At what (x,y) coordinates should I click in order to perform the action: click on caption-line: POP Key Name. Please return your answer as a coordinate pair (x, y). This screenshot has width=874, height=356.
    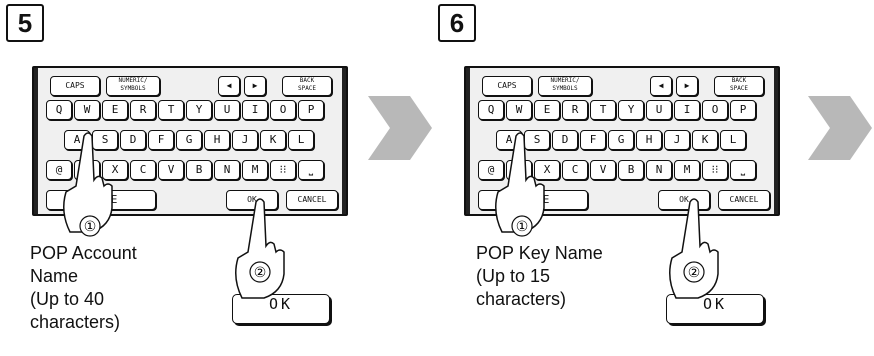
    Looking at the image, I should click on (539, 253).